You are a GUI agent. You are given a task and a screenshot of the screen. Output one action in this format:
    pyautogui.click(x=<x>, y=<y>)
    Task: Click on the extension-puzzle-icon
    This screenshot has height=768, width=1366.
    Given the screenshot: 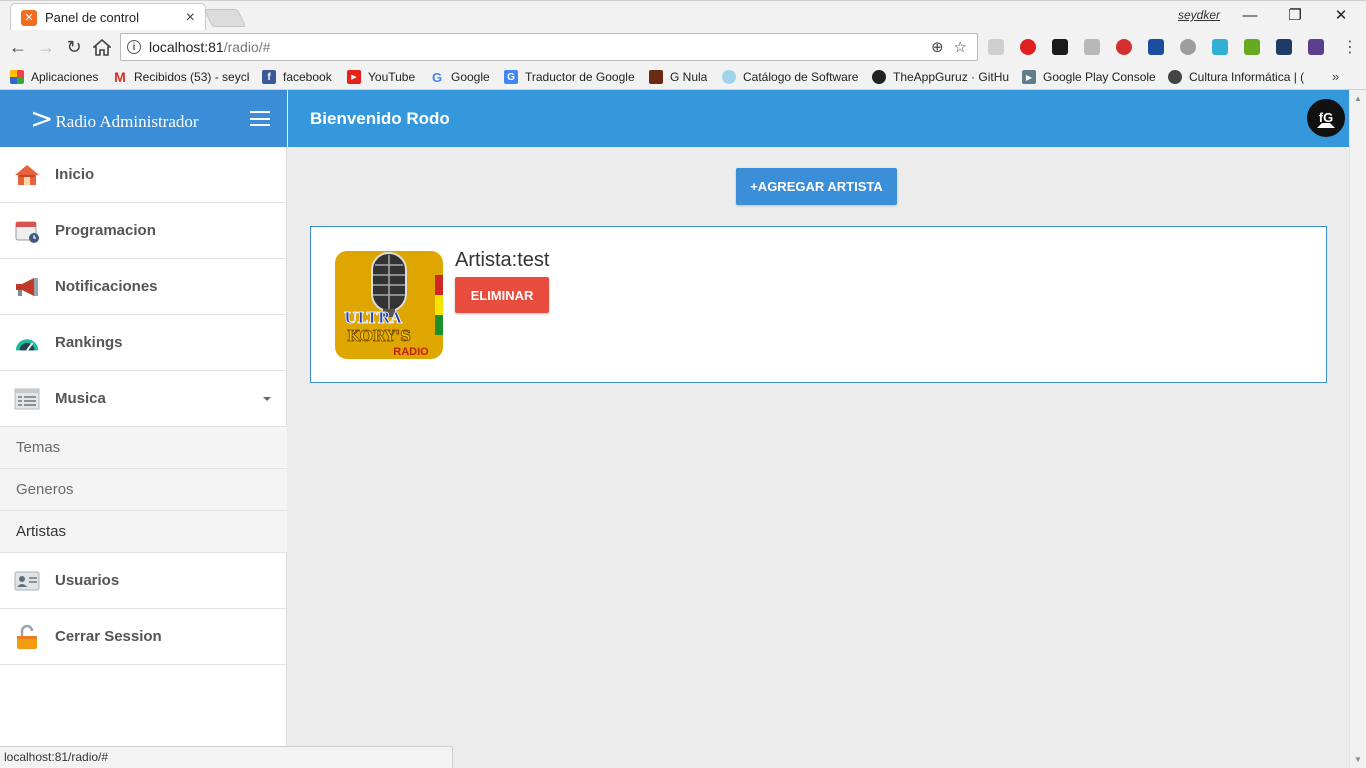 What is the action you would take?
    pyautogui.click(x=996, y=47)
    